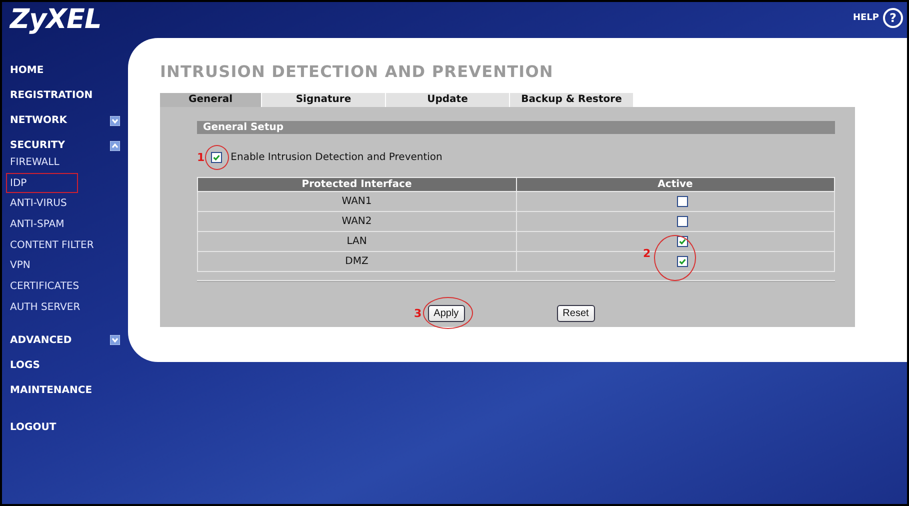 This screenshot has width=909, height=506. What do you see at coordinates (65, 245) in the screenshot?
I see `sidebar-item: CONTENT FILTER` at bounding box center [65, 245].